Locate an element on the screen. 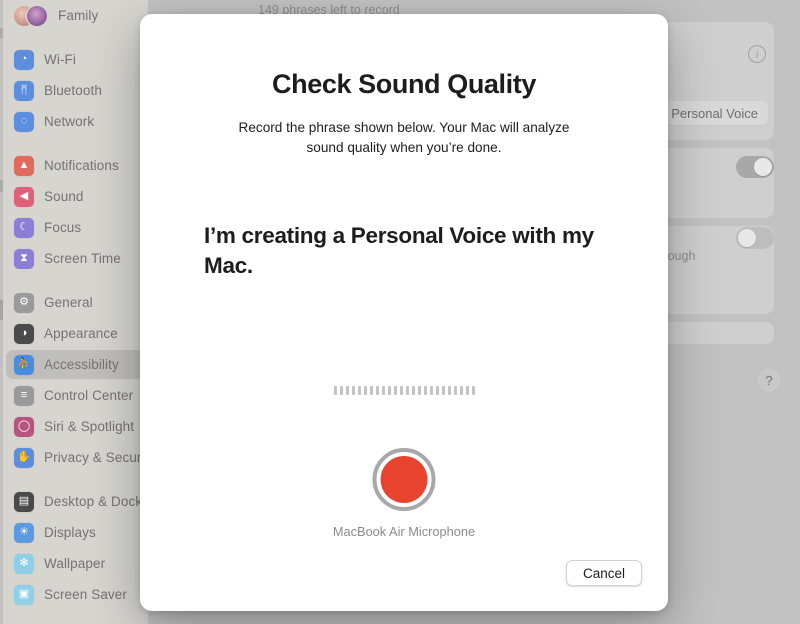  privacy-hand-icon: ✋ is located at coordinates (24, 457).